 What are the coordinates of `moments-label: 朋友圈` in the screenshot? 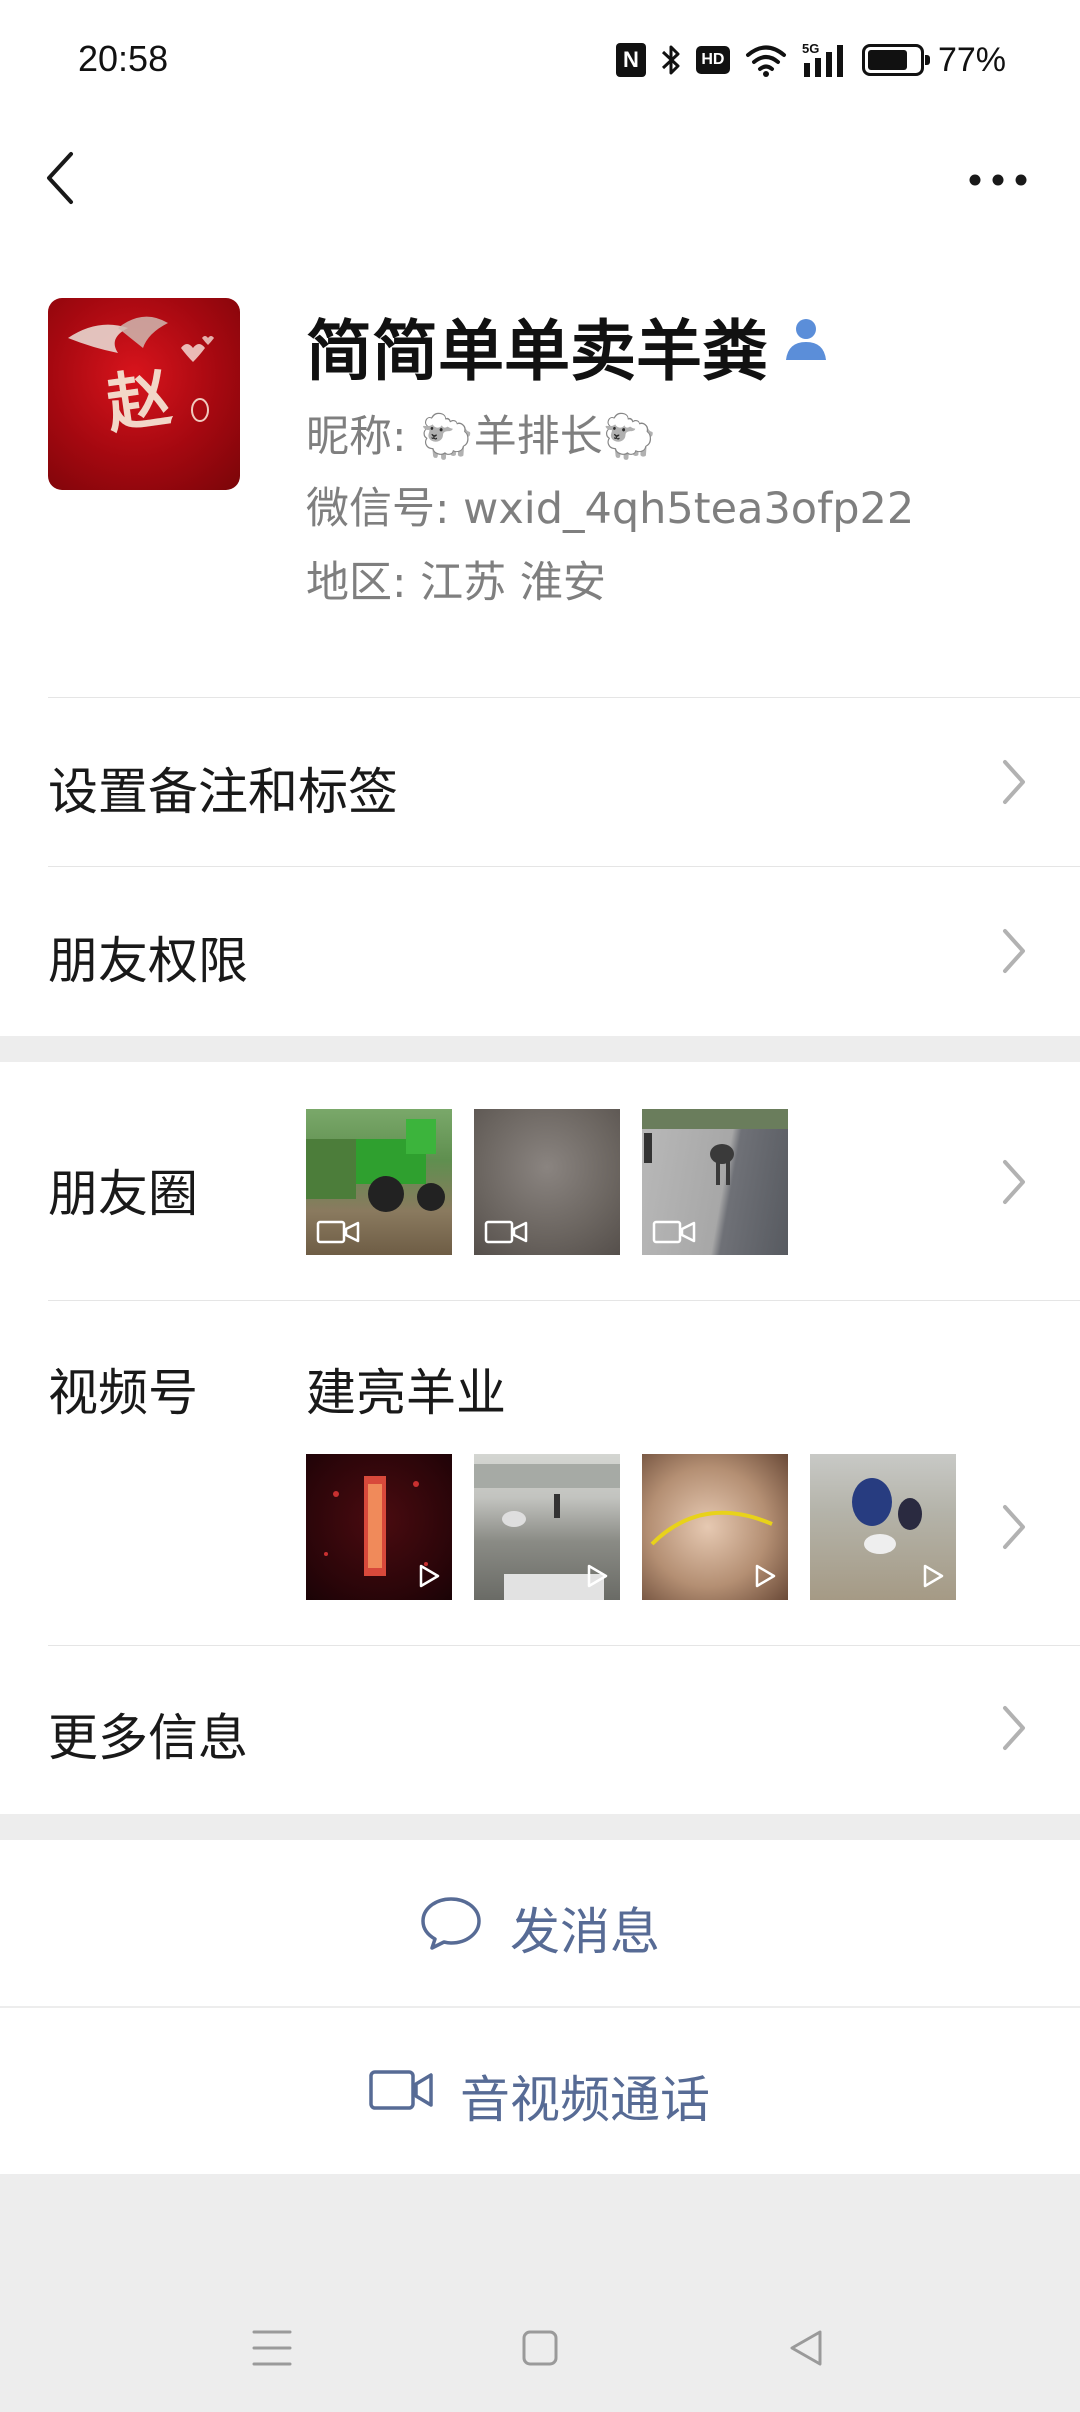 It's located at (123, 1194).